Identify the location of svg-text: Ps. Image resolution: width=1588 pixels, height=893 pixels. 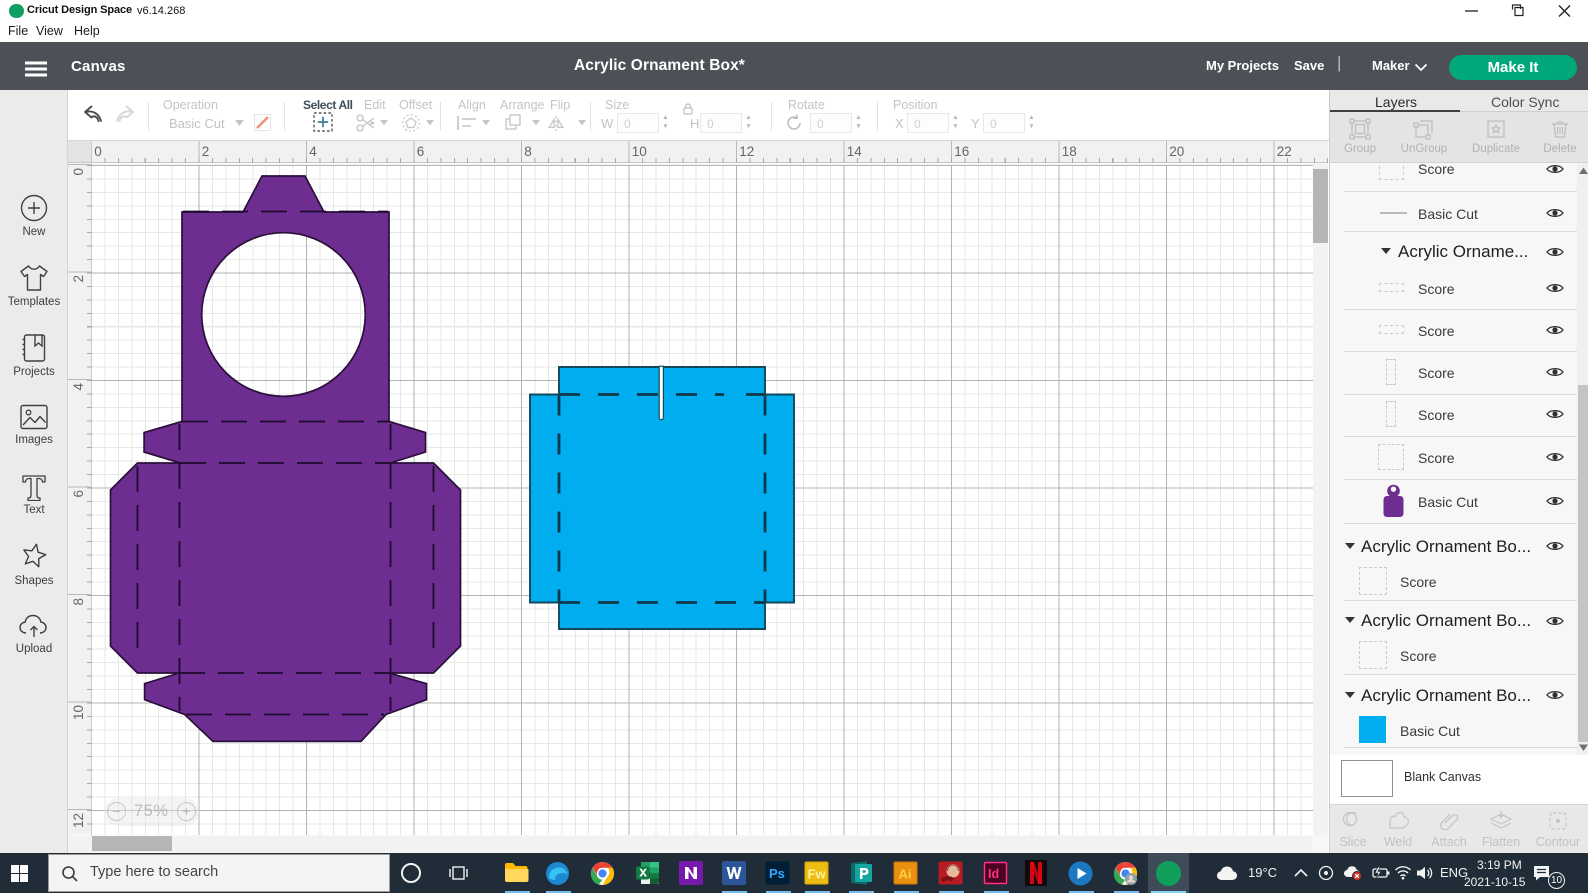
(777, 873).